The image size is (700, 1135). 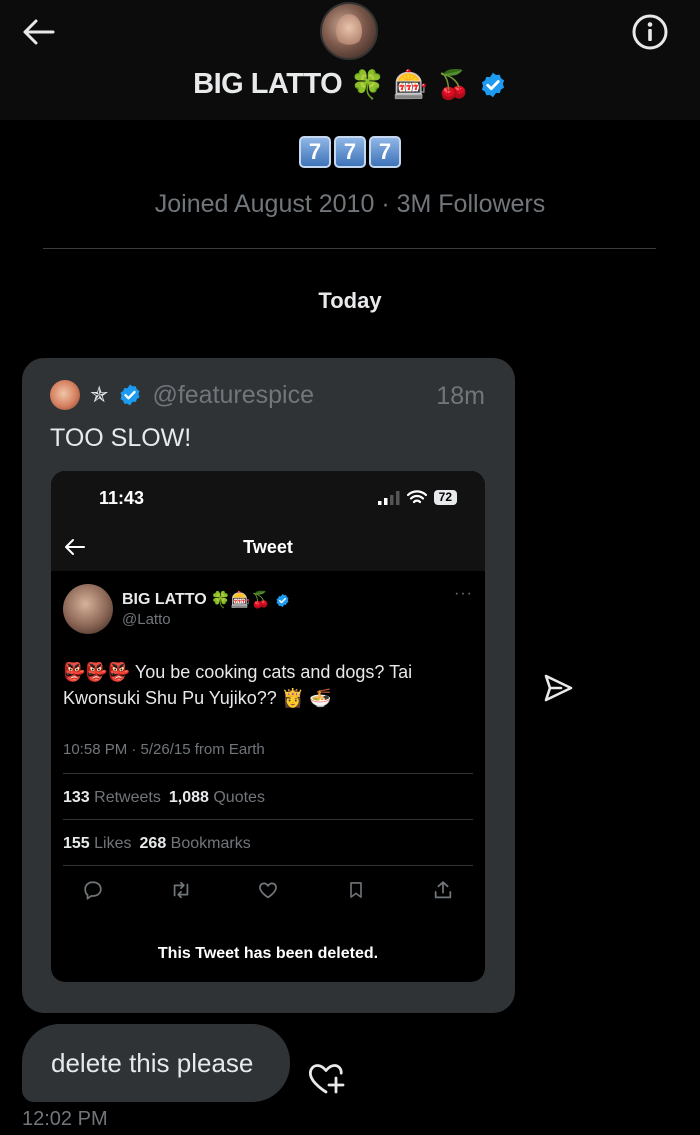 I want to click on message-text: delete this please, so click(x=152, y=1063).